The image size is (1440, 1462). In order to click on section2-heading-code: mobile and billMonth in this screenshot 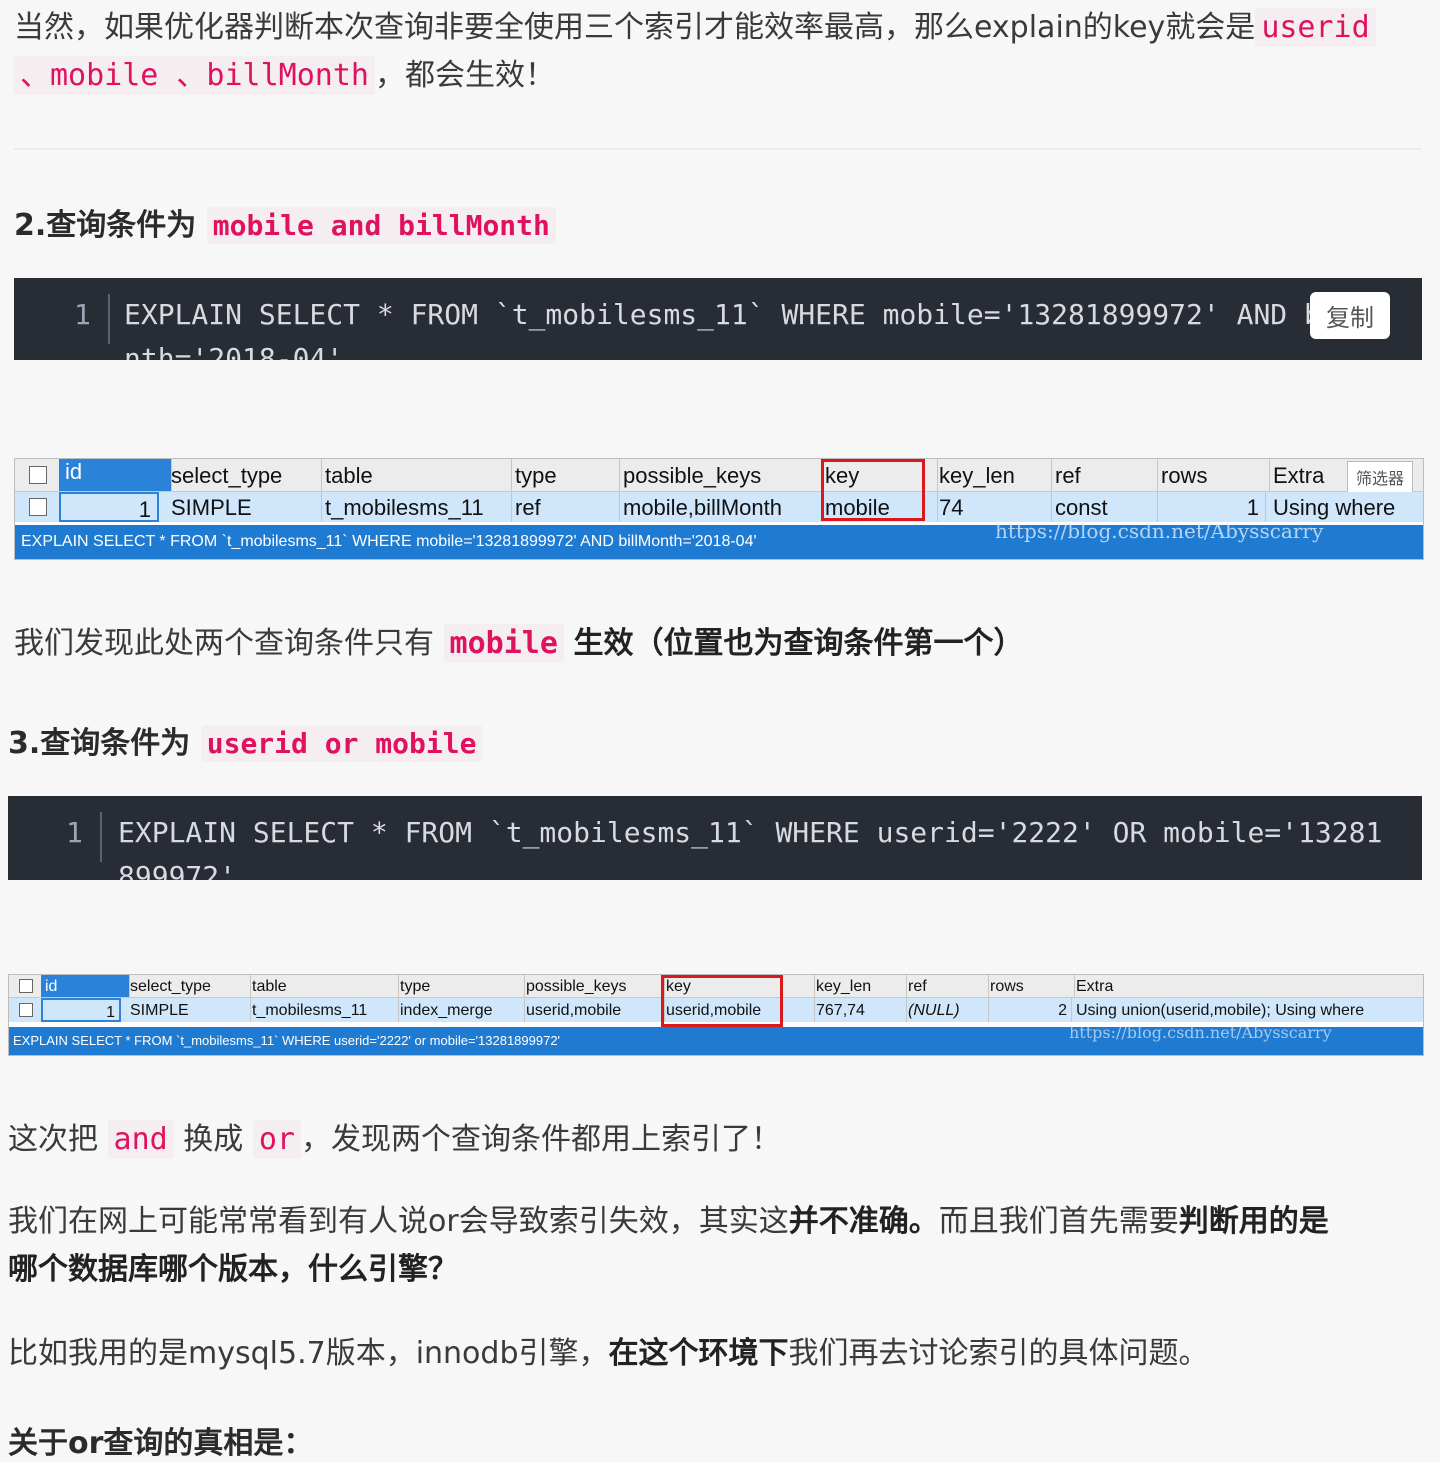, I will do `click(381, 225)`.